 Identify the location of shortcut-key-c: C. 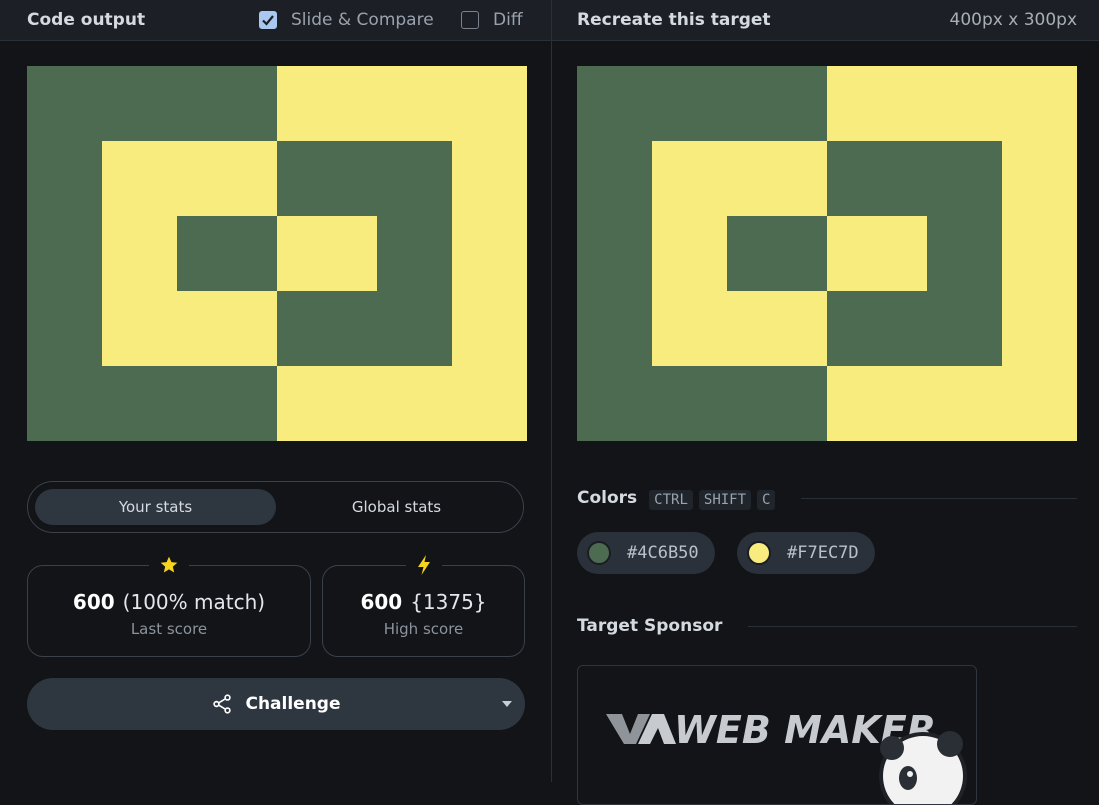
(766, 499).